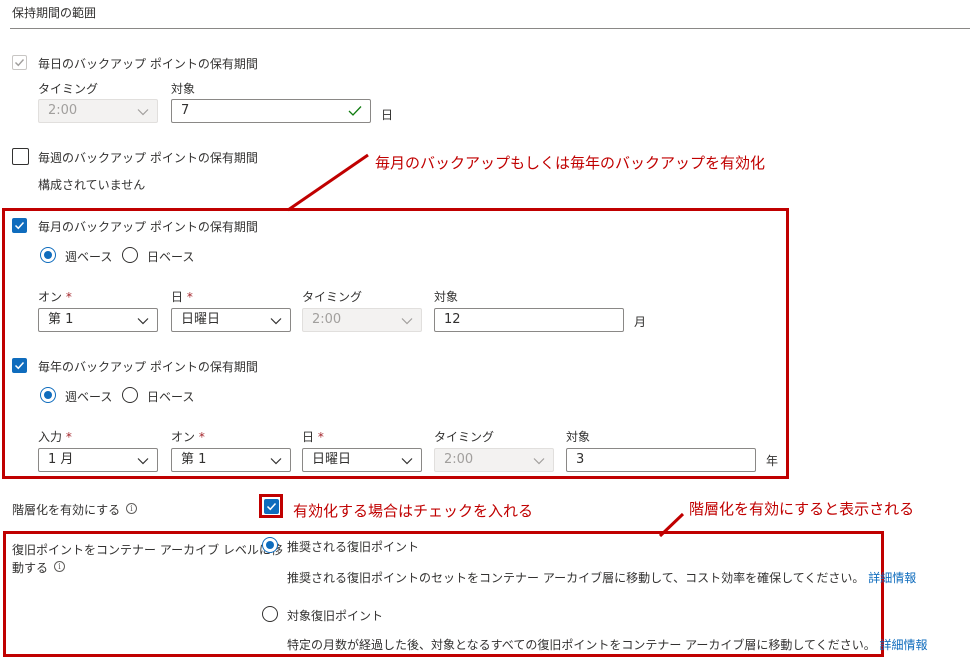  Describe the element at coordinates (355, 111) in the screenshot. I see `valid-check-icon` at that location.